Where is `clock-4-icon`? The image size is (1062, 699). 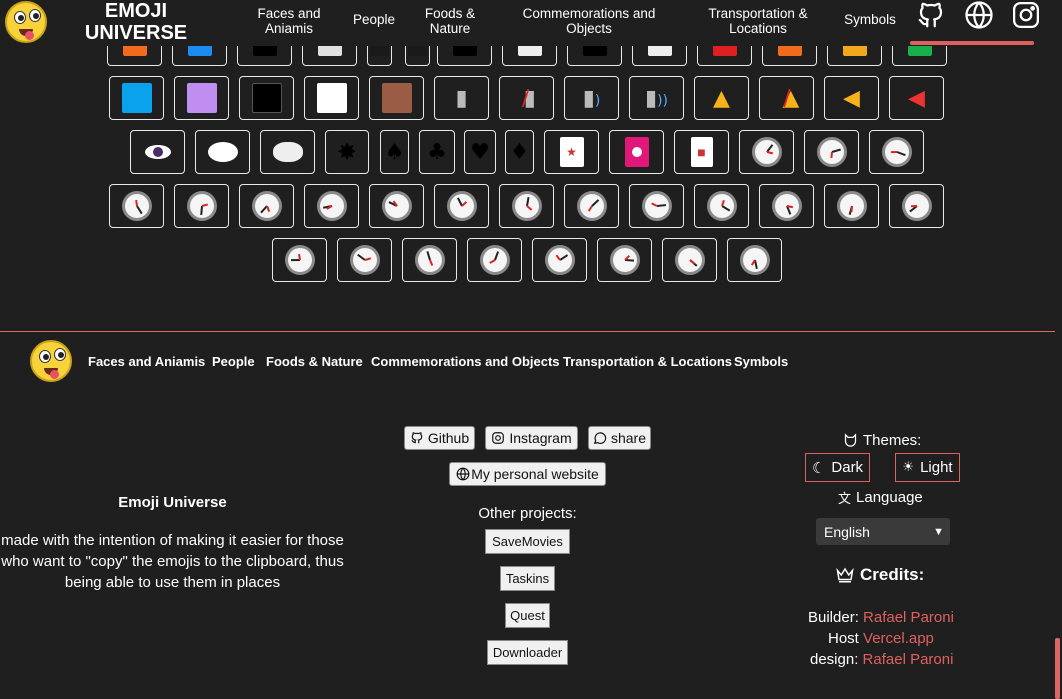
clock-4-icon is located at coordinates (136, 206).